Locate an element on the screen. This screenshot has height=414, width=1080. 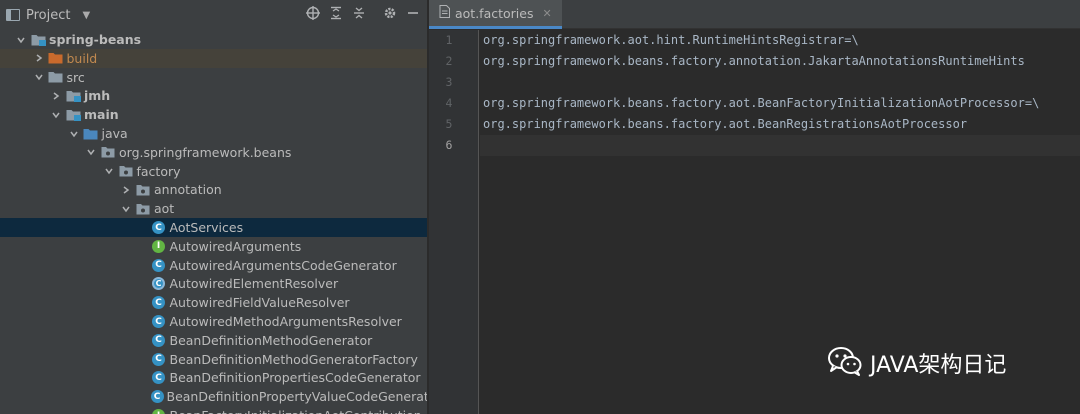
tree-item: C BeanDefinitionMethodGeneratorFactory is located at coordinates (213, 359).